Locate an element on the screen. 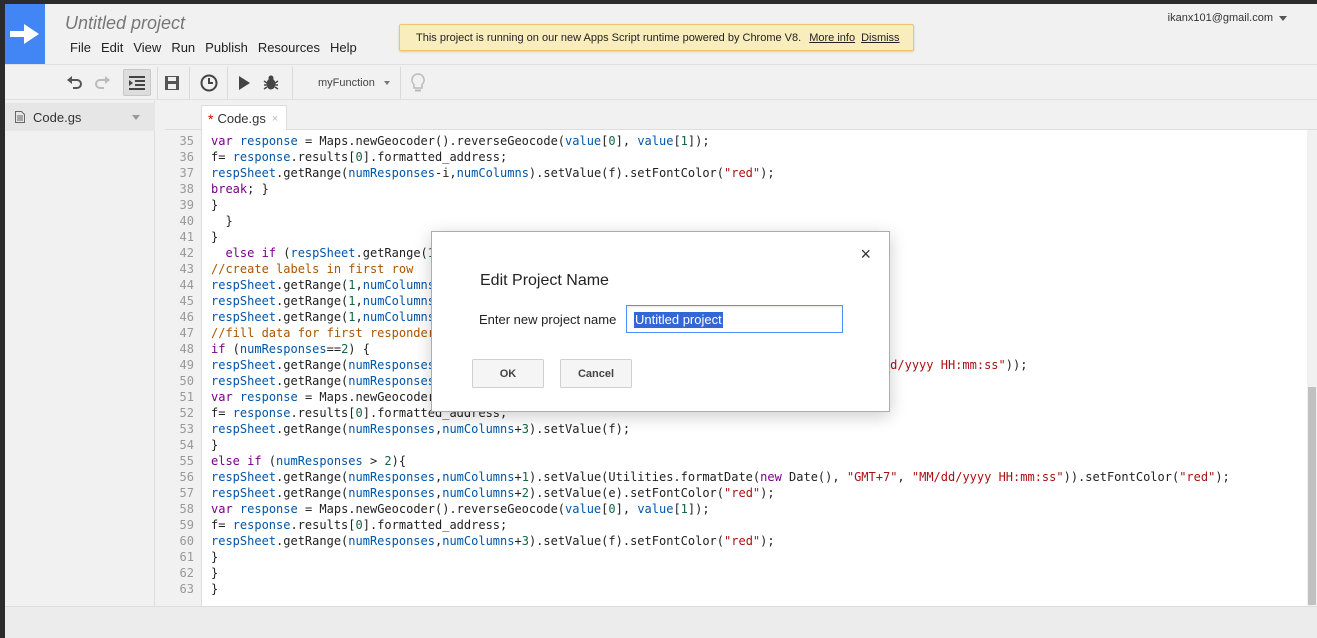  function-select: myFunction is located at coordinates (347, 82).